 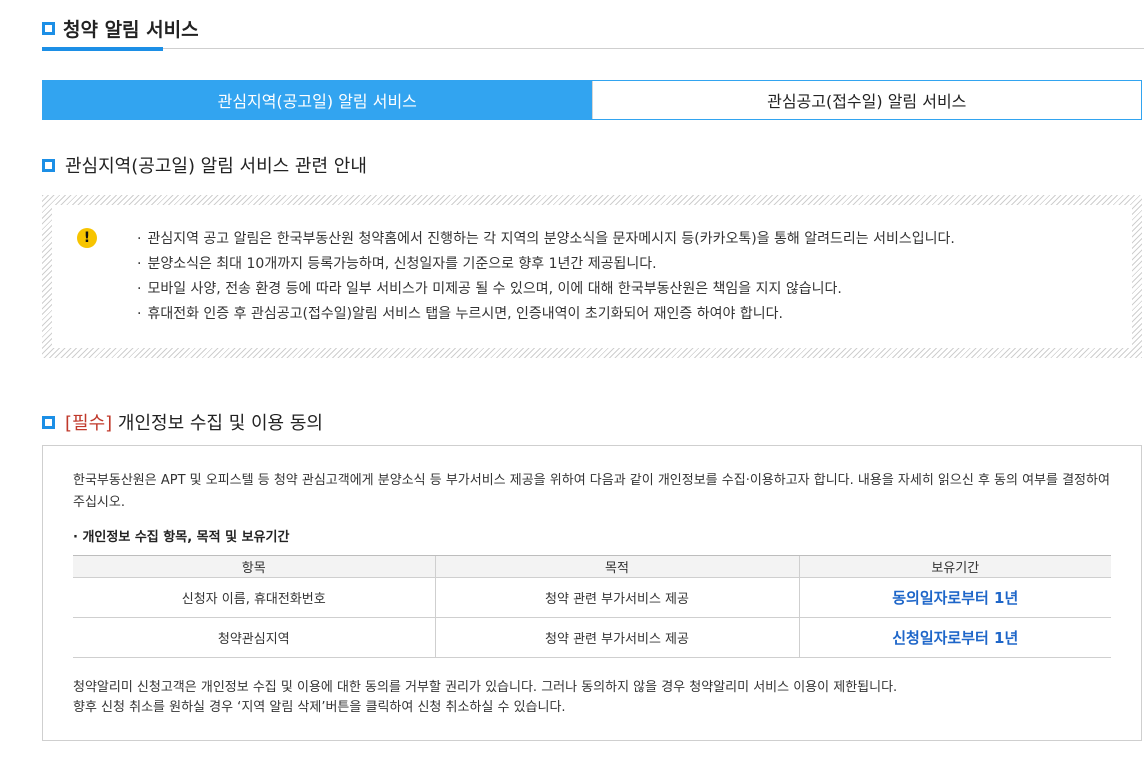 I want to click on table-cell: 신청자 이름, 휴대전화번호, so click(x=254, y=597).